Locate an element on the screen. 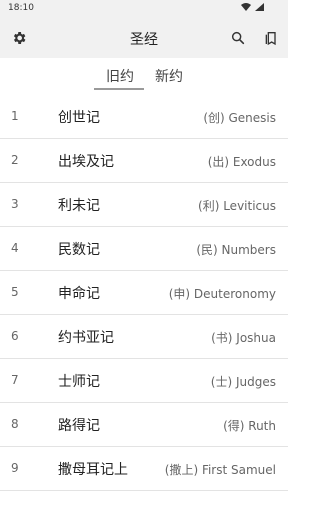 The image size is (320, 512). book-number: 6 is located at coordinates (15, 336).